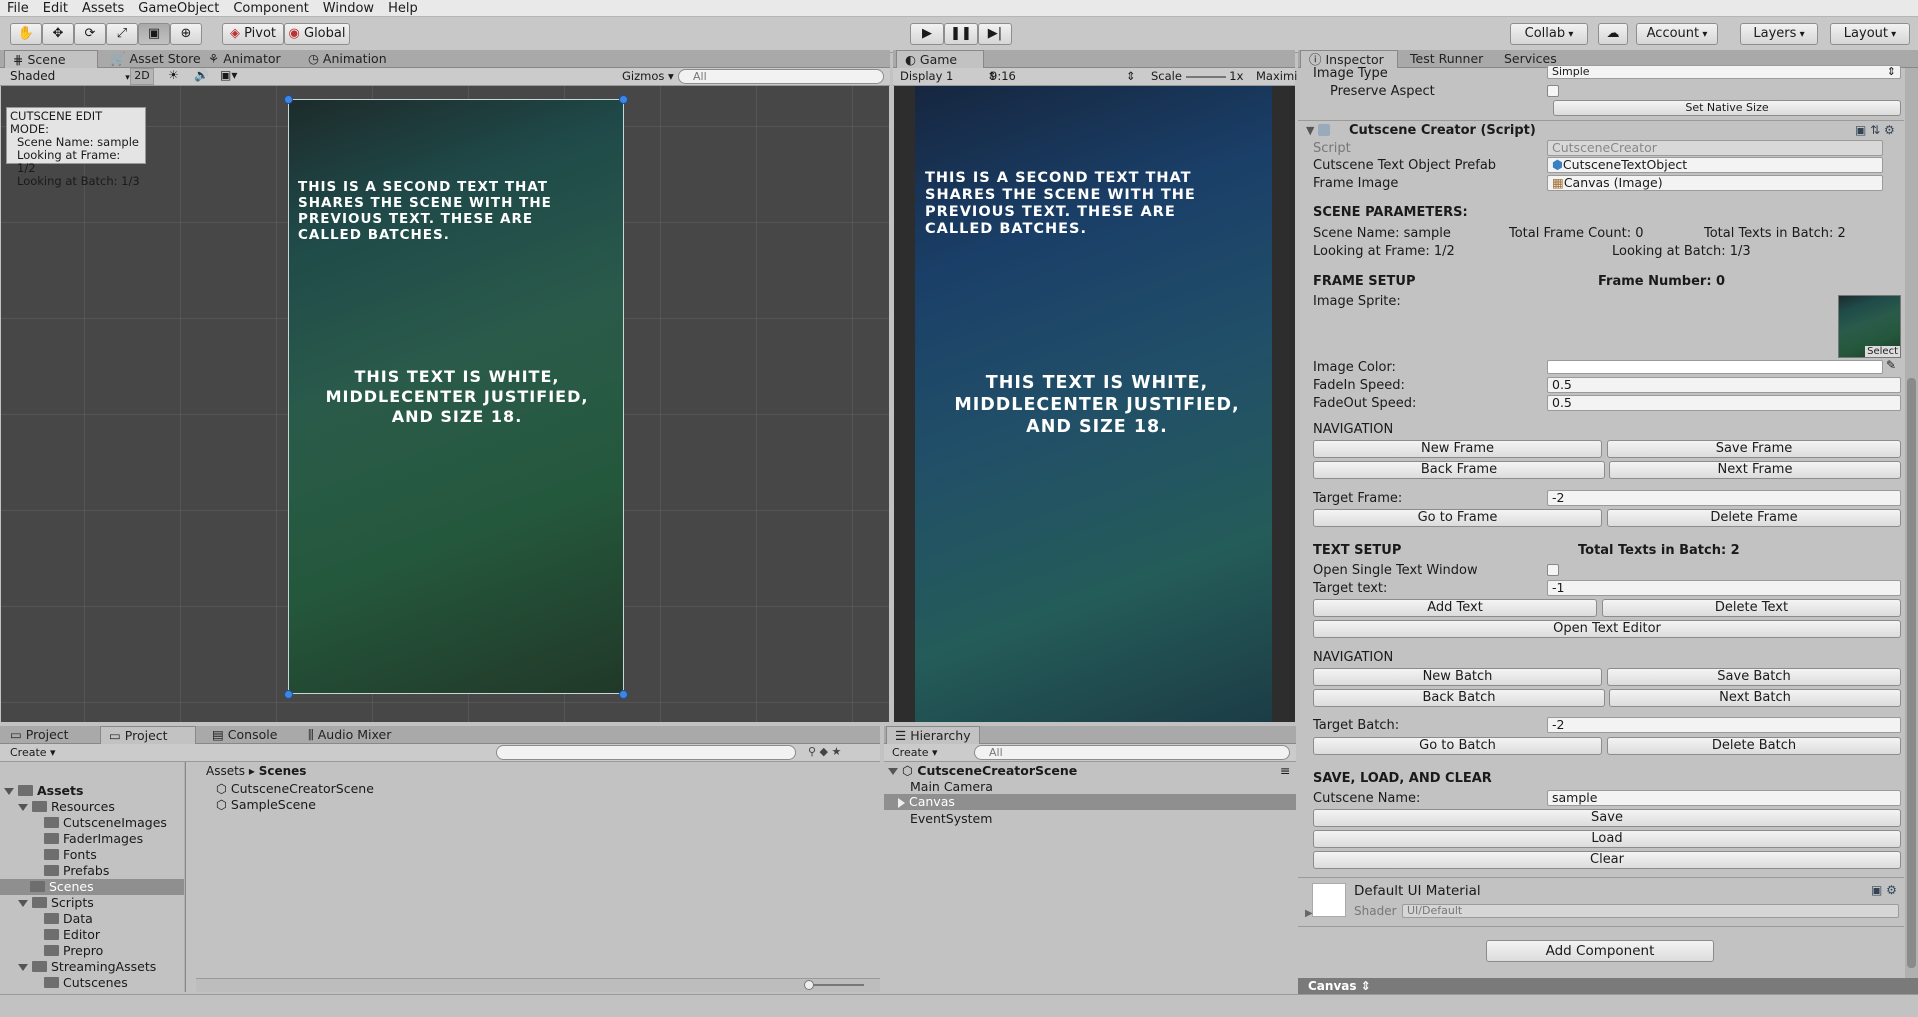 Image resolution: width=1918 pixels, height=1017 pixels. I want to click on project-create-dropdown: Create ▾, so click(33, 752).